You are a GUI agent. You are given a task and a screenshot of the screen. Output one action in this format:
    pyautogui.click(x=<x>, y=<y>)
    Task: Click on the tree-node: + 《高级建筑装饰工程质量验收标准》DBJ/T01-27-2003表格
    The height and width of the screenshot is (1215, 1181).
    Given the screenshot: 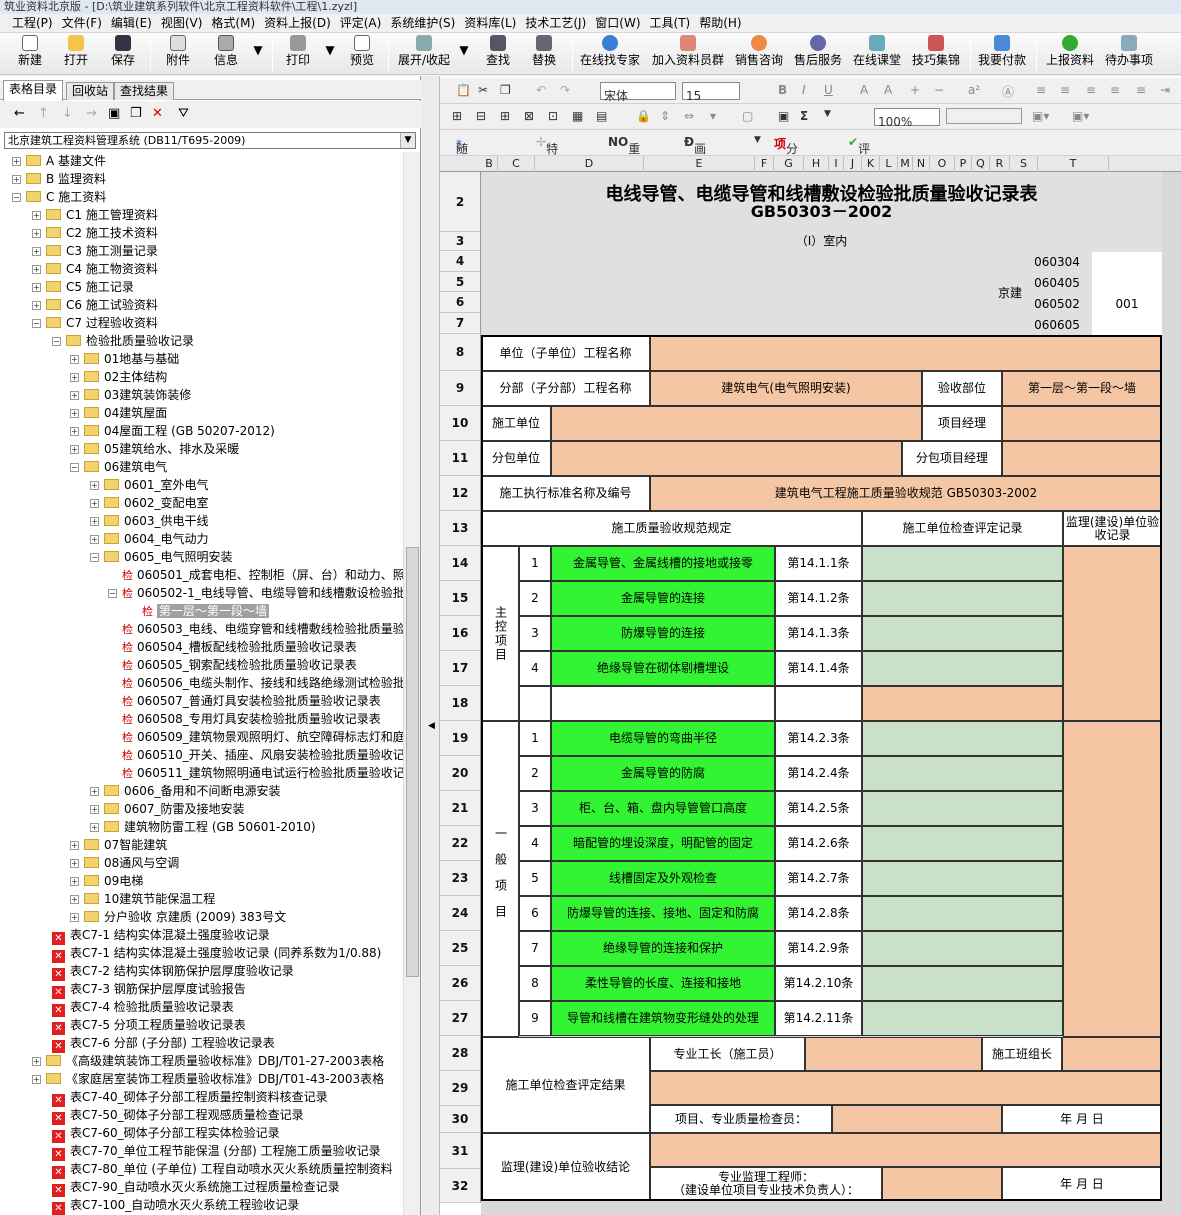 What is the action you would take?
    pyautogui.click(x=208, y=1061)
    